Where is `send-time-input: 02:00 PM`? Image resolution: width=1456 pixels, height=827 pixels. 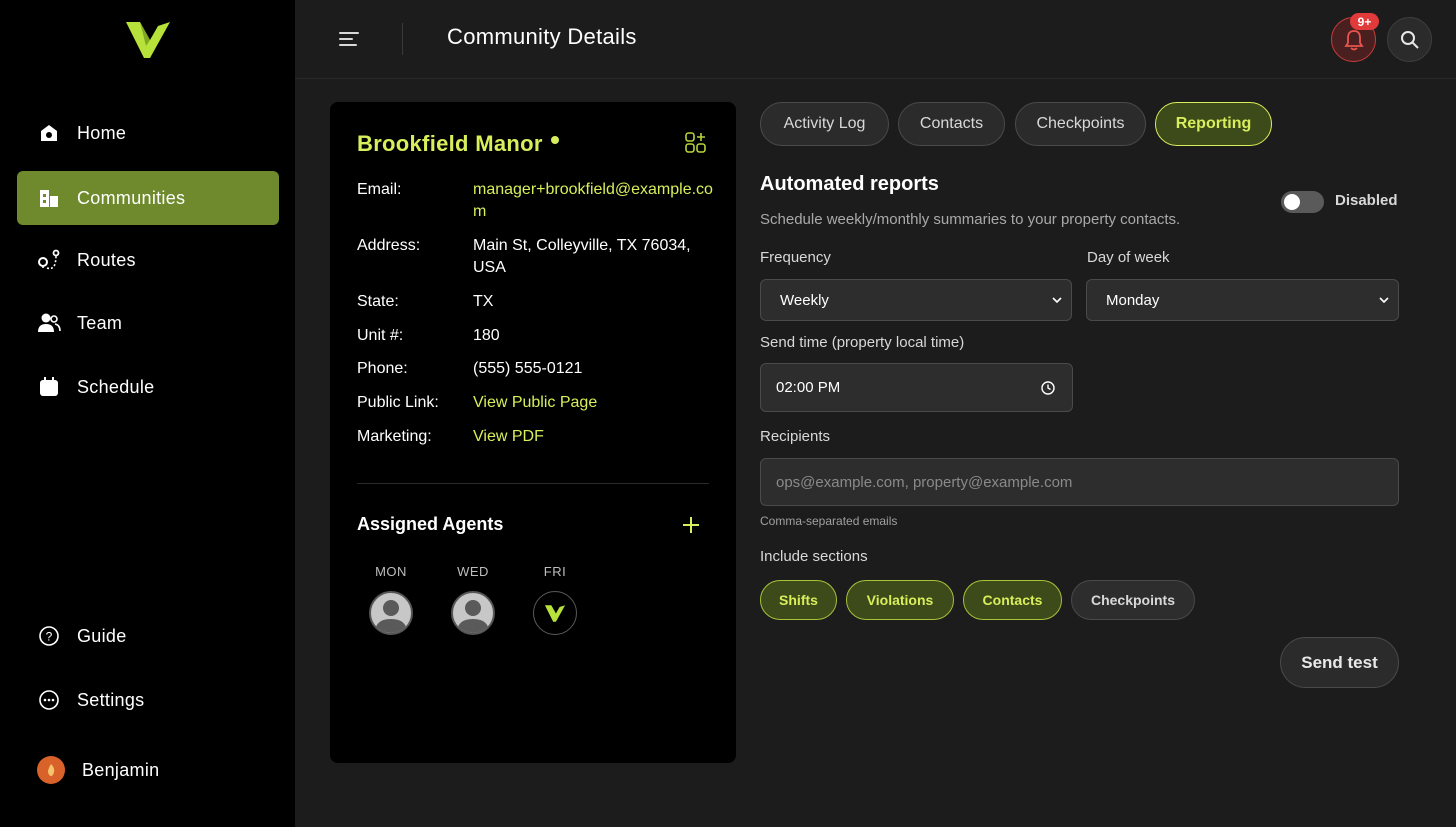
send-time-input: 02:00 PM is located at coordinates (916, 387).